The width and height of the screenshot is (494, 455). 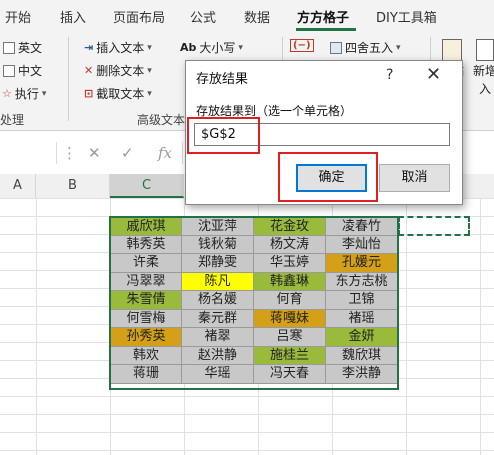 I want to click on ribbon-divider, so click(x=68, y=79).